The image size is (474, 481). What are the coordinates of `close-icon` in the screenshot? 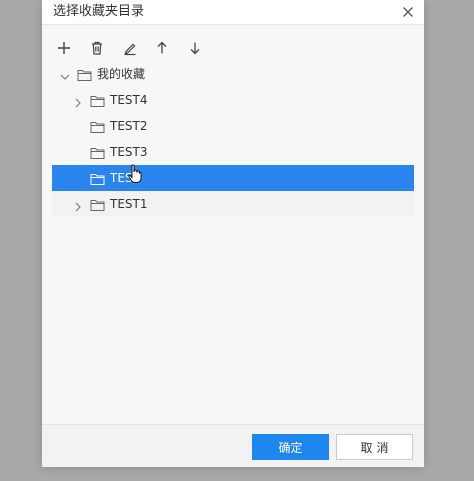 It's located at (408, 12).